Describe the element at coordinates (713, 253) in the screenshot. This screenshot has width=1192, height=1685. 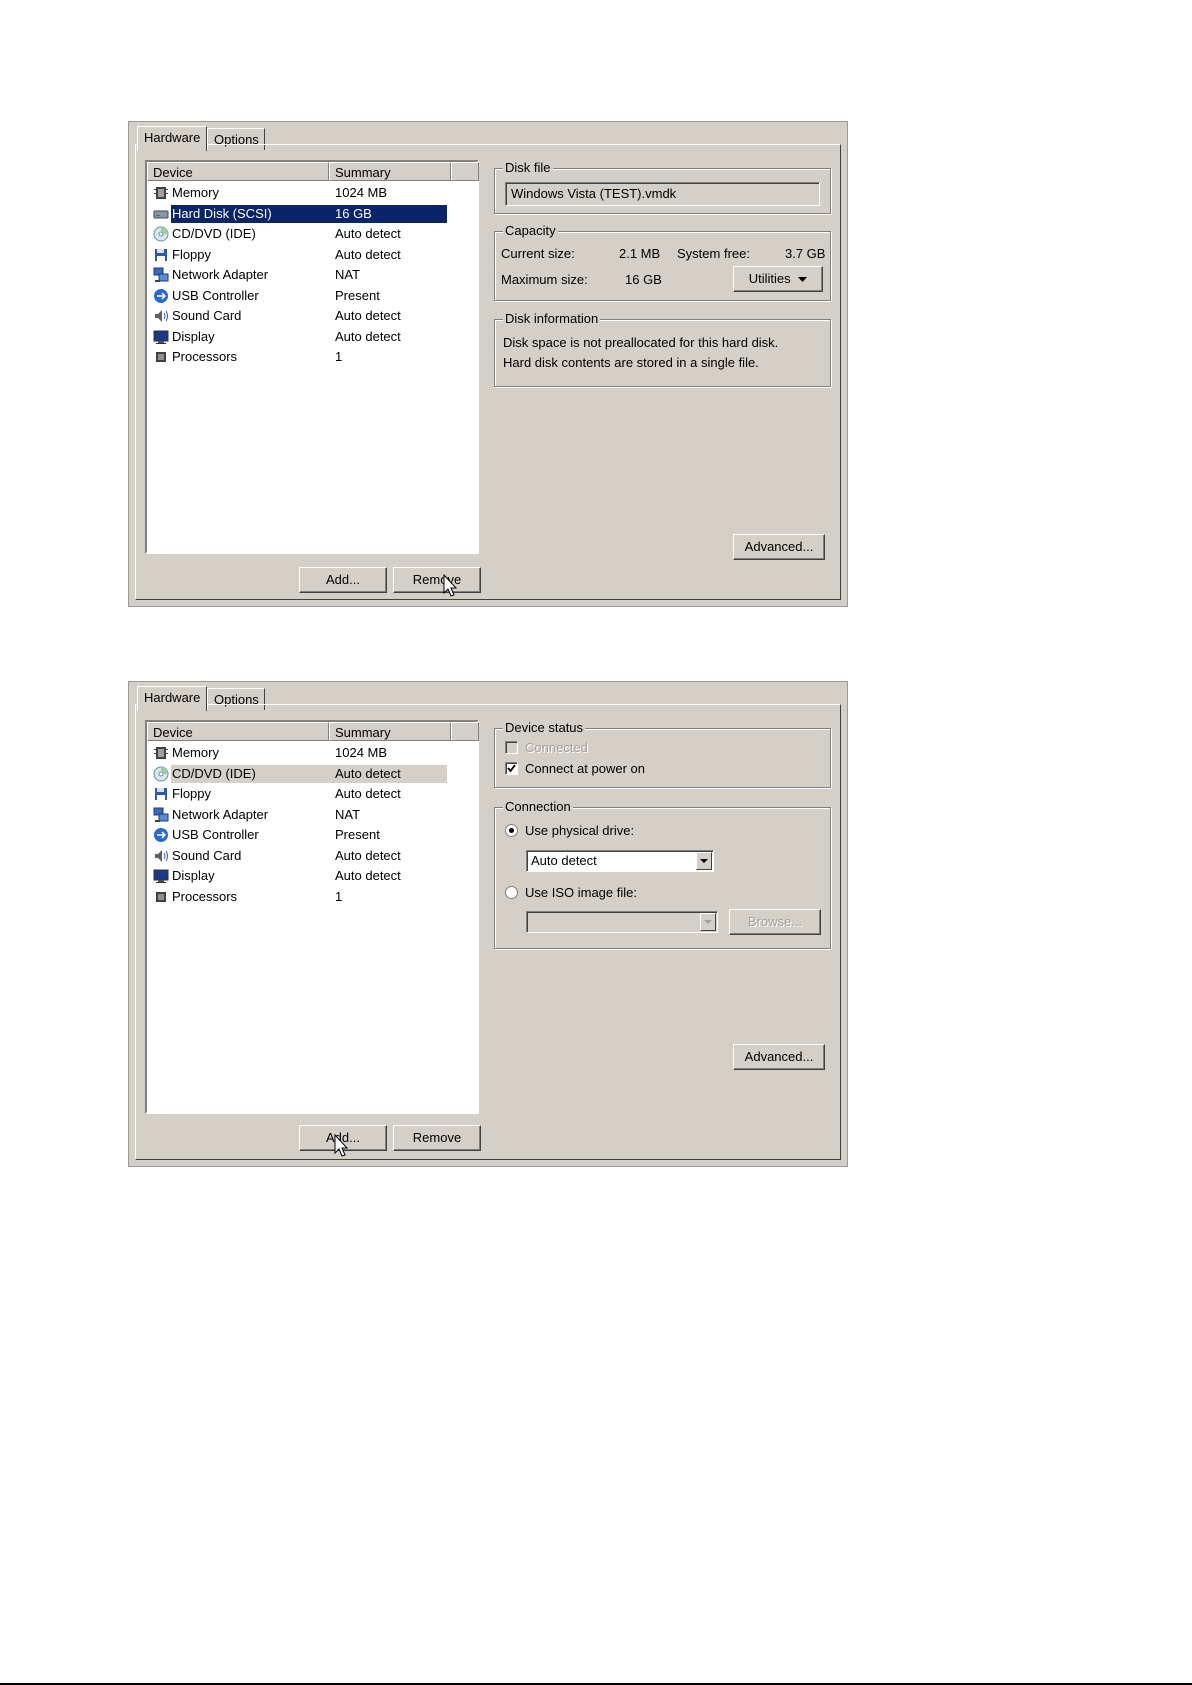
I see `system-free-label: System free:` at that location.